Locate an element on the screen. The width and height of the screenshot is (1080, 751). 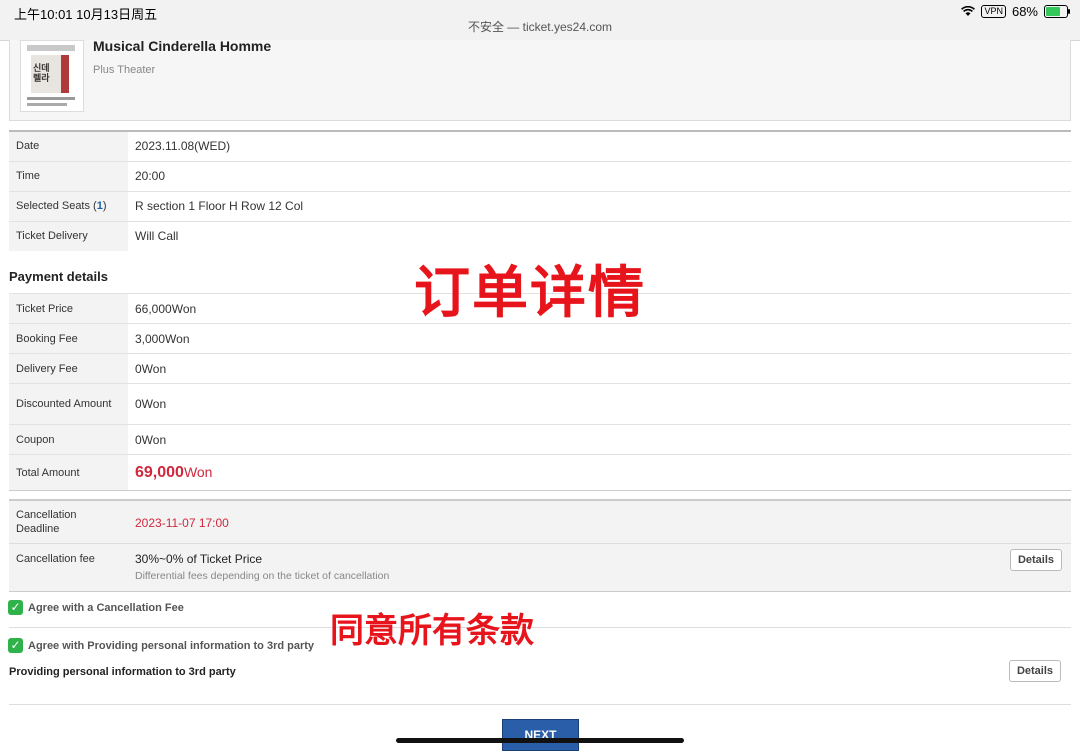
delivery-label: Ticket Delivery is located at coordinates (68, 235).